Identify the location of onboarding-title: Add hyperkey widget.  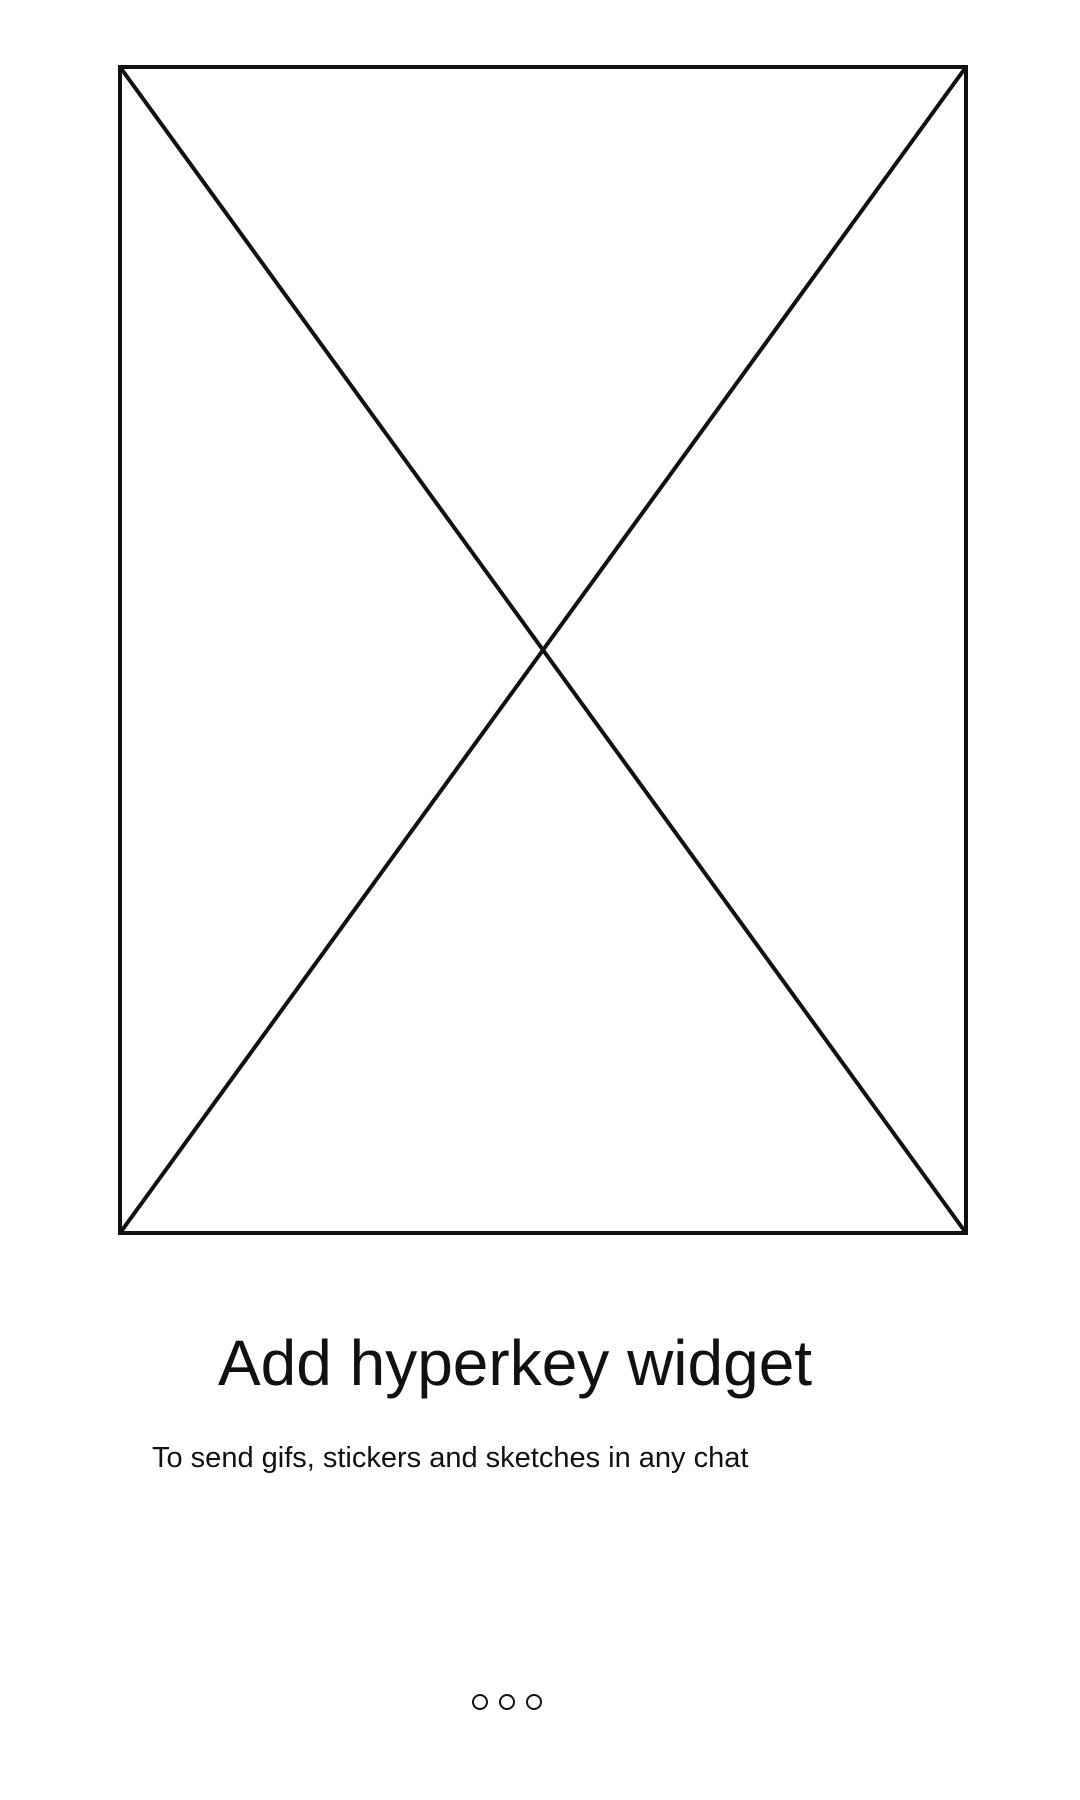
(515, 1363).